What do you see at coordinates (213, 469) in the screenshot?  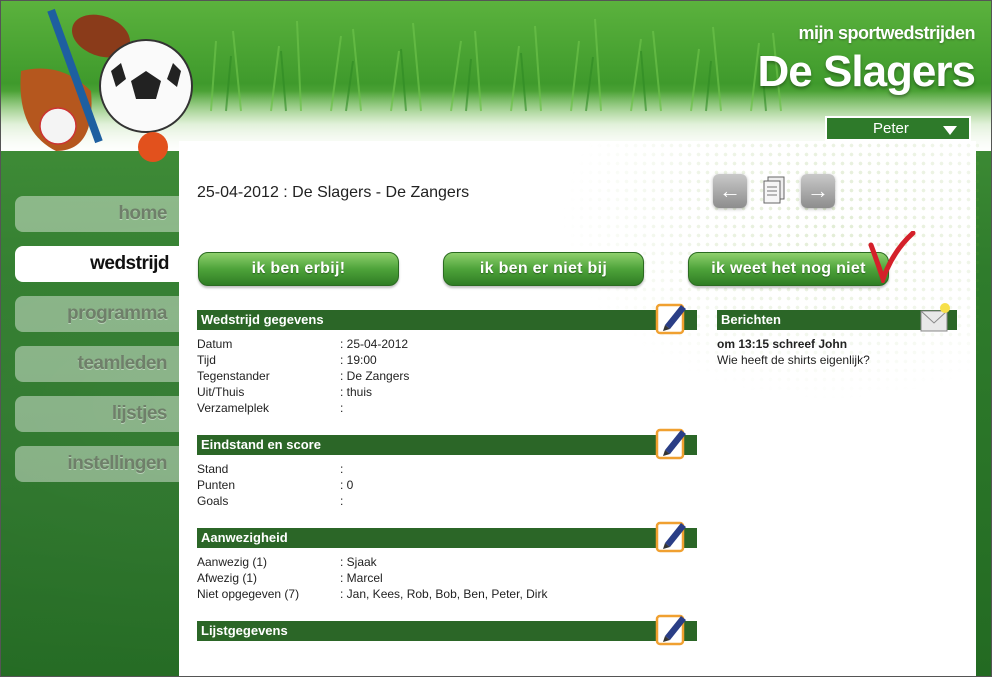 I see `detail-label: Stand` at bounding box center [213, 469].